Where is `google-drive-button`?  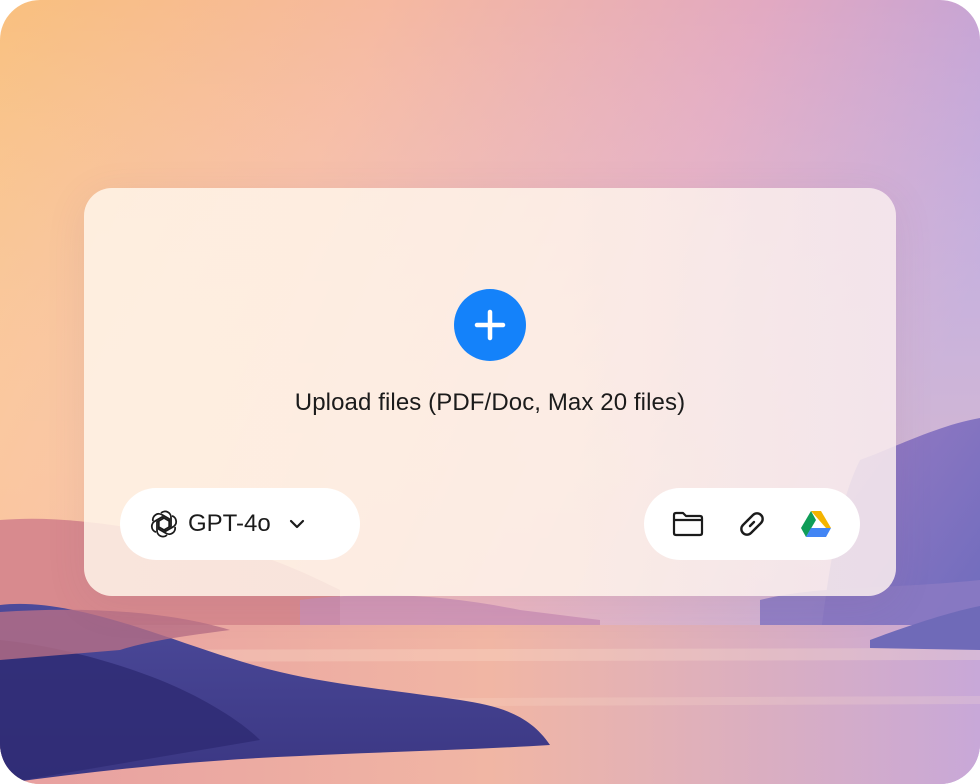
google-drive-button is located at coordinates (816, 524).